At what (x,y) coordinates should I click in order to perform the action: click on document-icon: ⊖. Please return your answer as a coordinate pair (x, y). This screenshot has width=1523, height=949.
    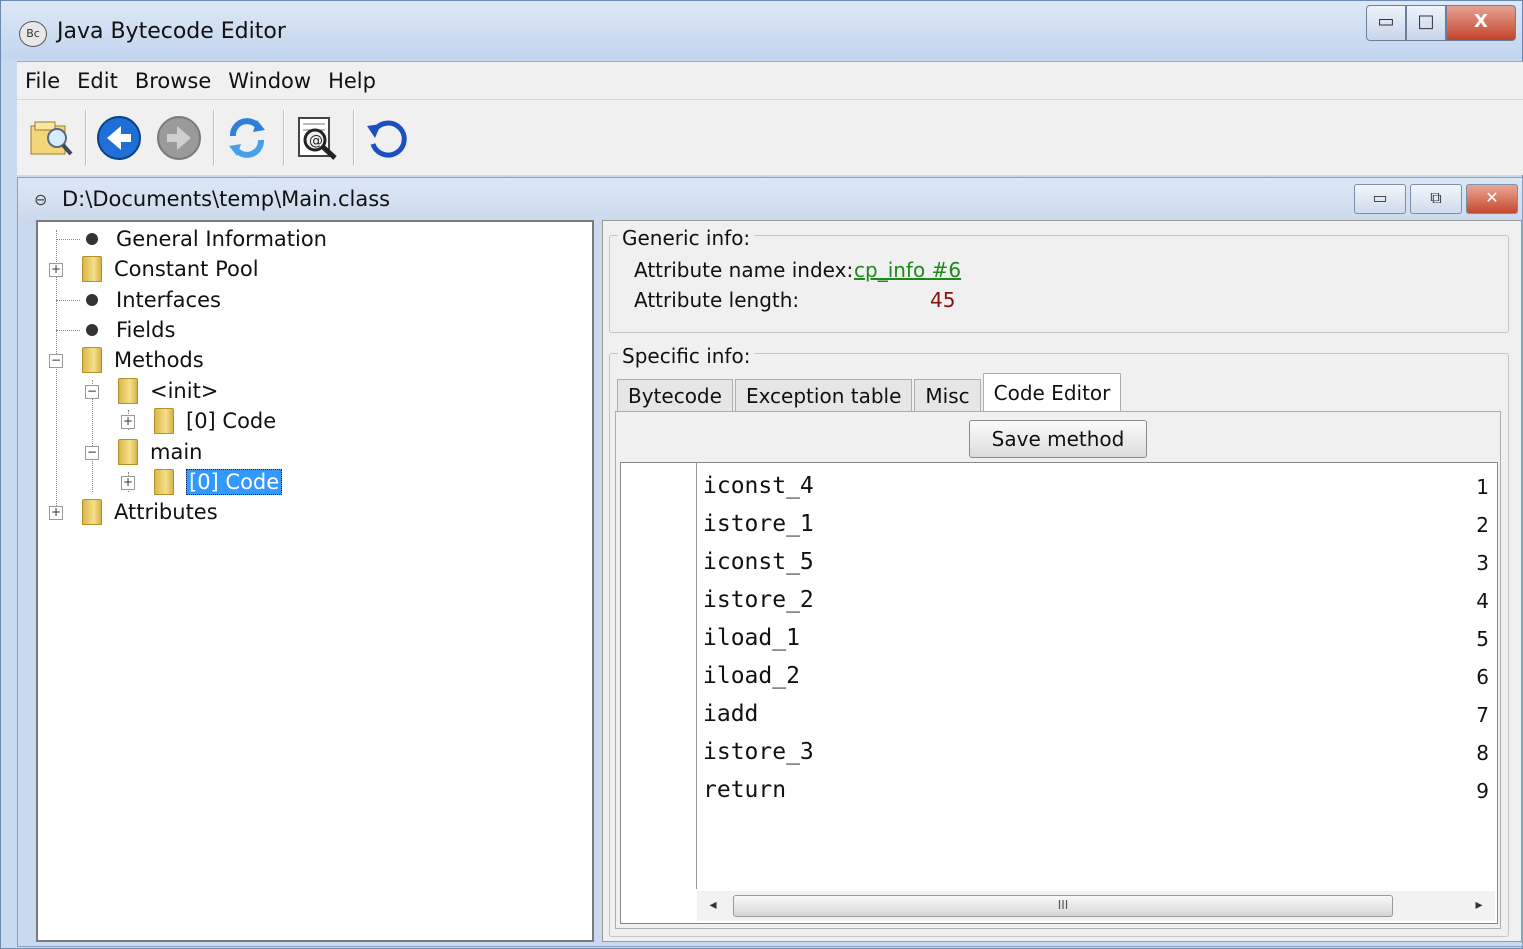
    Looking at the image, I should click on (41, 199).